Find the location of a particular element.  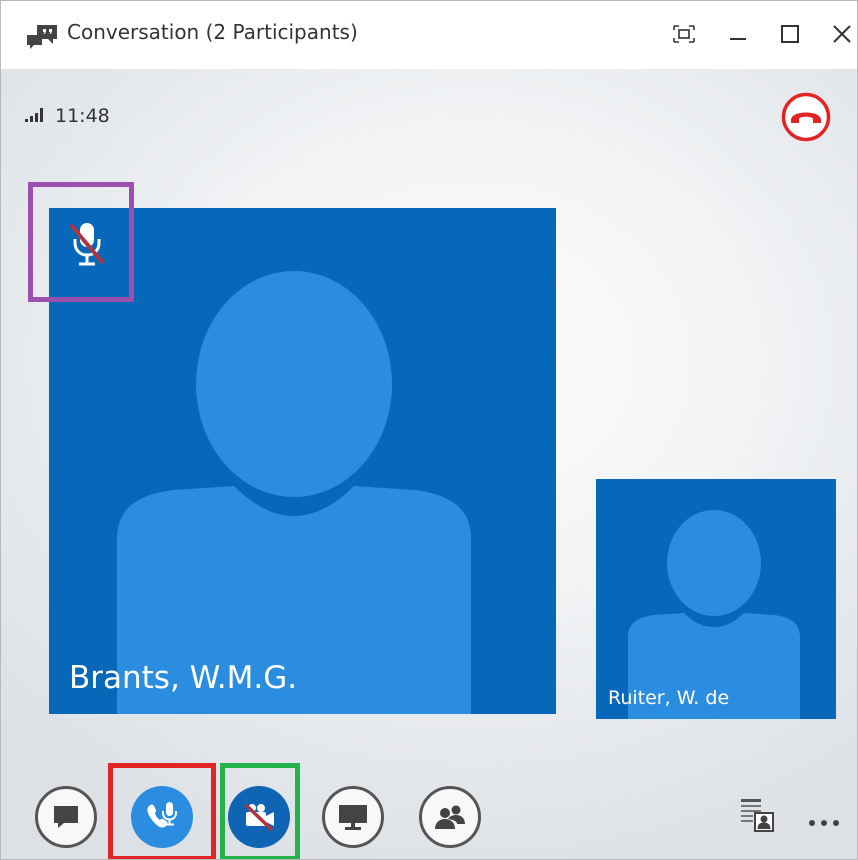

present-button is located at coordinates (353, 817).